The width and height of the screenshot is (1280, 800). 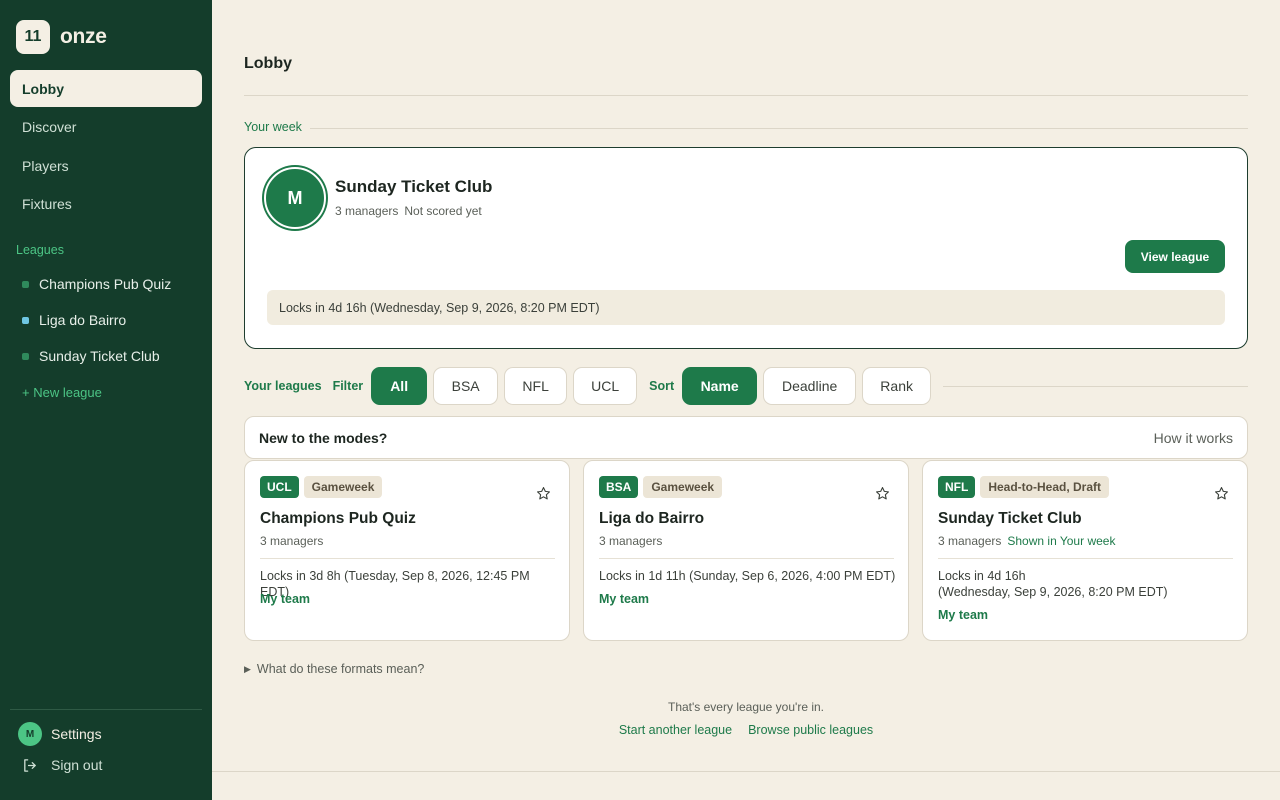 I want to click on sort-chip-name: Name, so click(x=720, y=386).